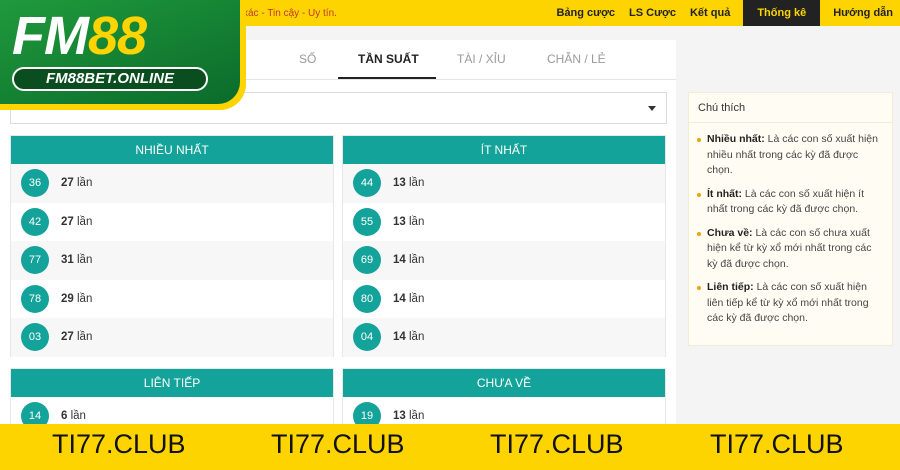  Describe the element at coordinates (172, 150) in the screenshot. I see `card-most-title: NHIỀU NHẤT` at that location.